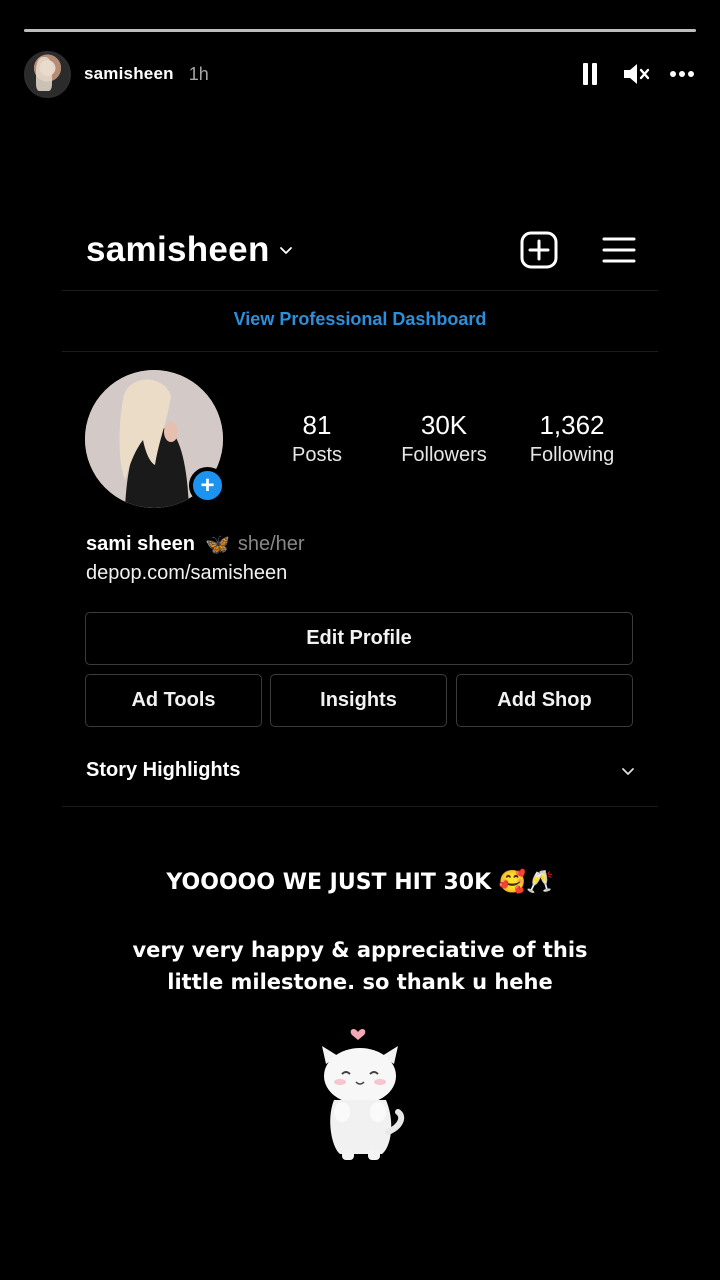 This screenshot has height=1280, width=720. What do you see at coordinates (207, 485) in the screenshot?
I see `add-story-badge: +` at bounding box center [207, 485].